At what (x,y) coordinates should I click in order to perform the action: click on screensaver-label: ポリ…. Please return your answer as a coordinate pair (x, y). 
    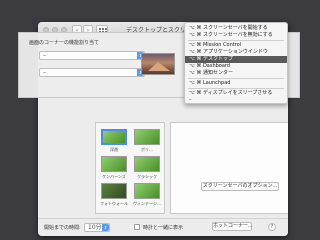
    Looking at the image, I should click on (147, 149).